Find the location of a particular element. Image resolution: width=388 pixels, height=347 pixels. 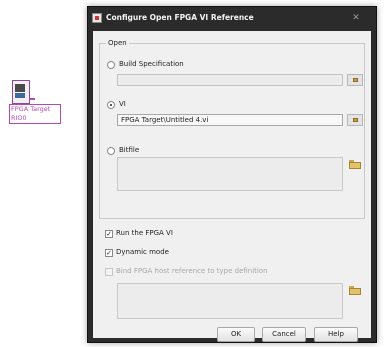

bitfile-folder-button is located at coordinates (355, 164).